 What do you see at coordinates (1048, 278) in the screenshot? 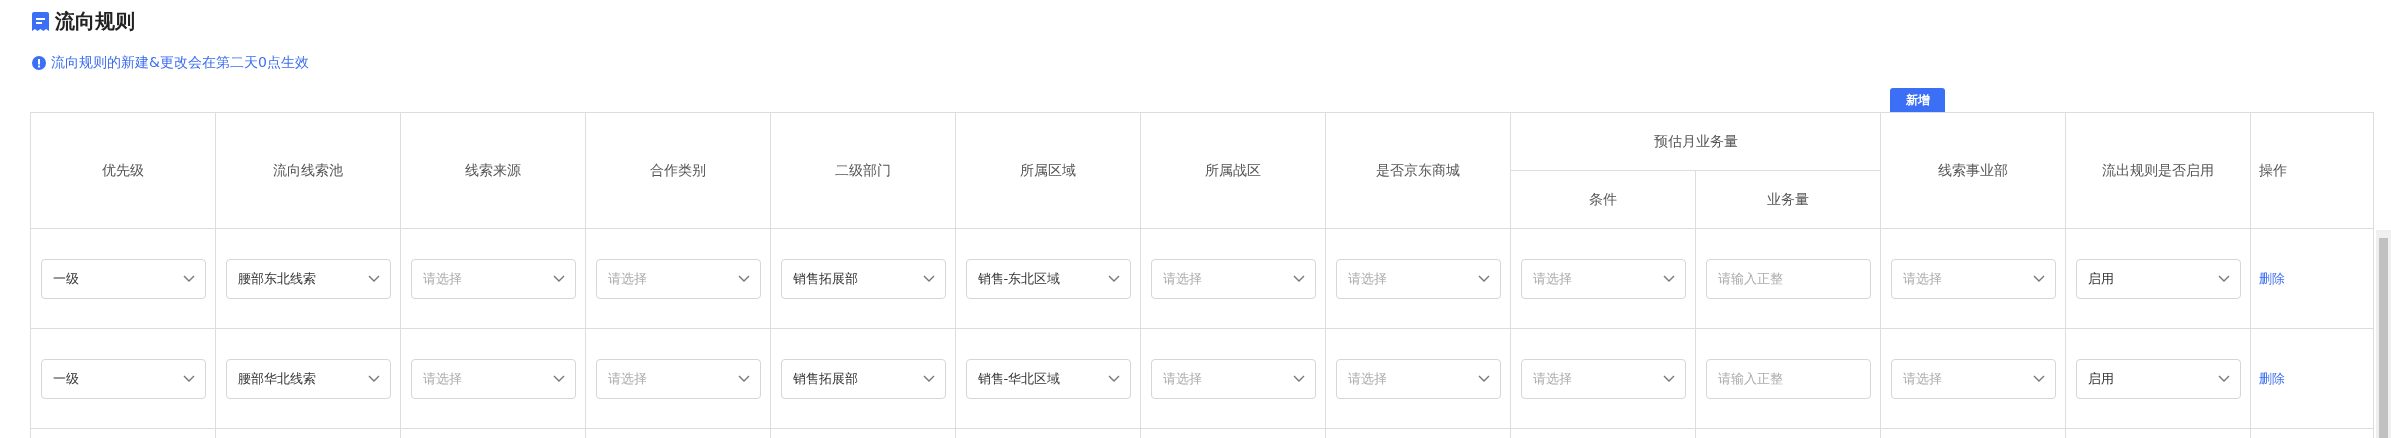
I see `select-field: 销售-东北区域` at bounding box center [1048, 278].